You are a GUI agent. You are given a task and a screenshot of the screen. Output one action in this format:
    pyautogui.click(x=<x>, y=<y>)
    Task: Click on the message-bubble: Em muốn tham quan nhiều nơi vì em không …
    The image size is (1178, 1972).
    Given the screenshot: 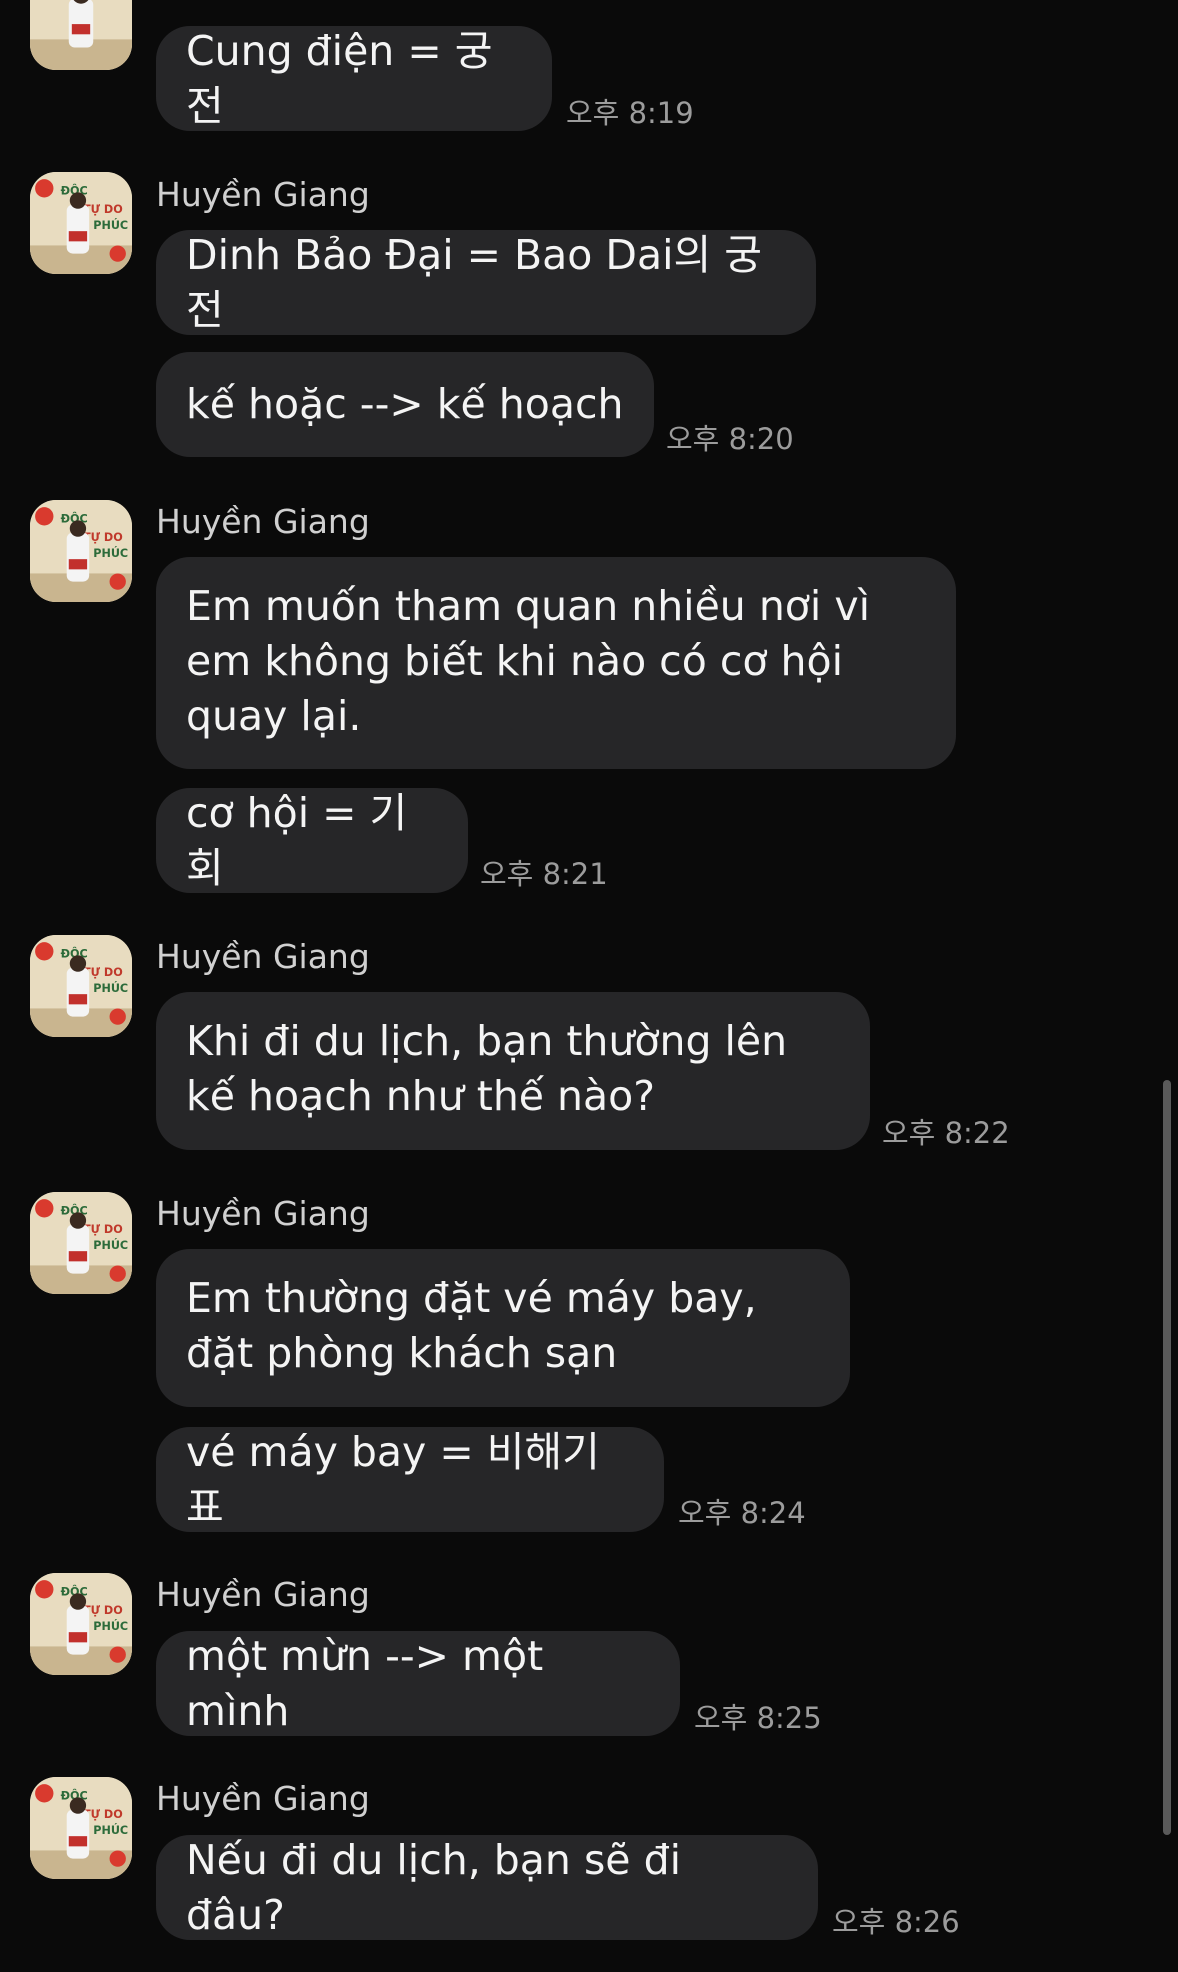 What is the action you would take?
    pyautogui.click(x=556, y=663)
    